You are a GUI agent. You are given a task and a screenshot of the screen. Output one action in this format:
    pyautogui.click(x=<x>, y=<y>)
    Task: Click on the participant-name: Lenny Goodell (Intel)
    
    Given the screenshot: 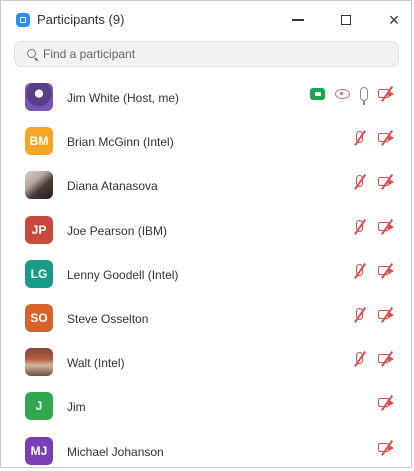 What is the action you would take?
    pyautogui.click(x=123, y=274)
    